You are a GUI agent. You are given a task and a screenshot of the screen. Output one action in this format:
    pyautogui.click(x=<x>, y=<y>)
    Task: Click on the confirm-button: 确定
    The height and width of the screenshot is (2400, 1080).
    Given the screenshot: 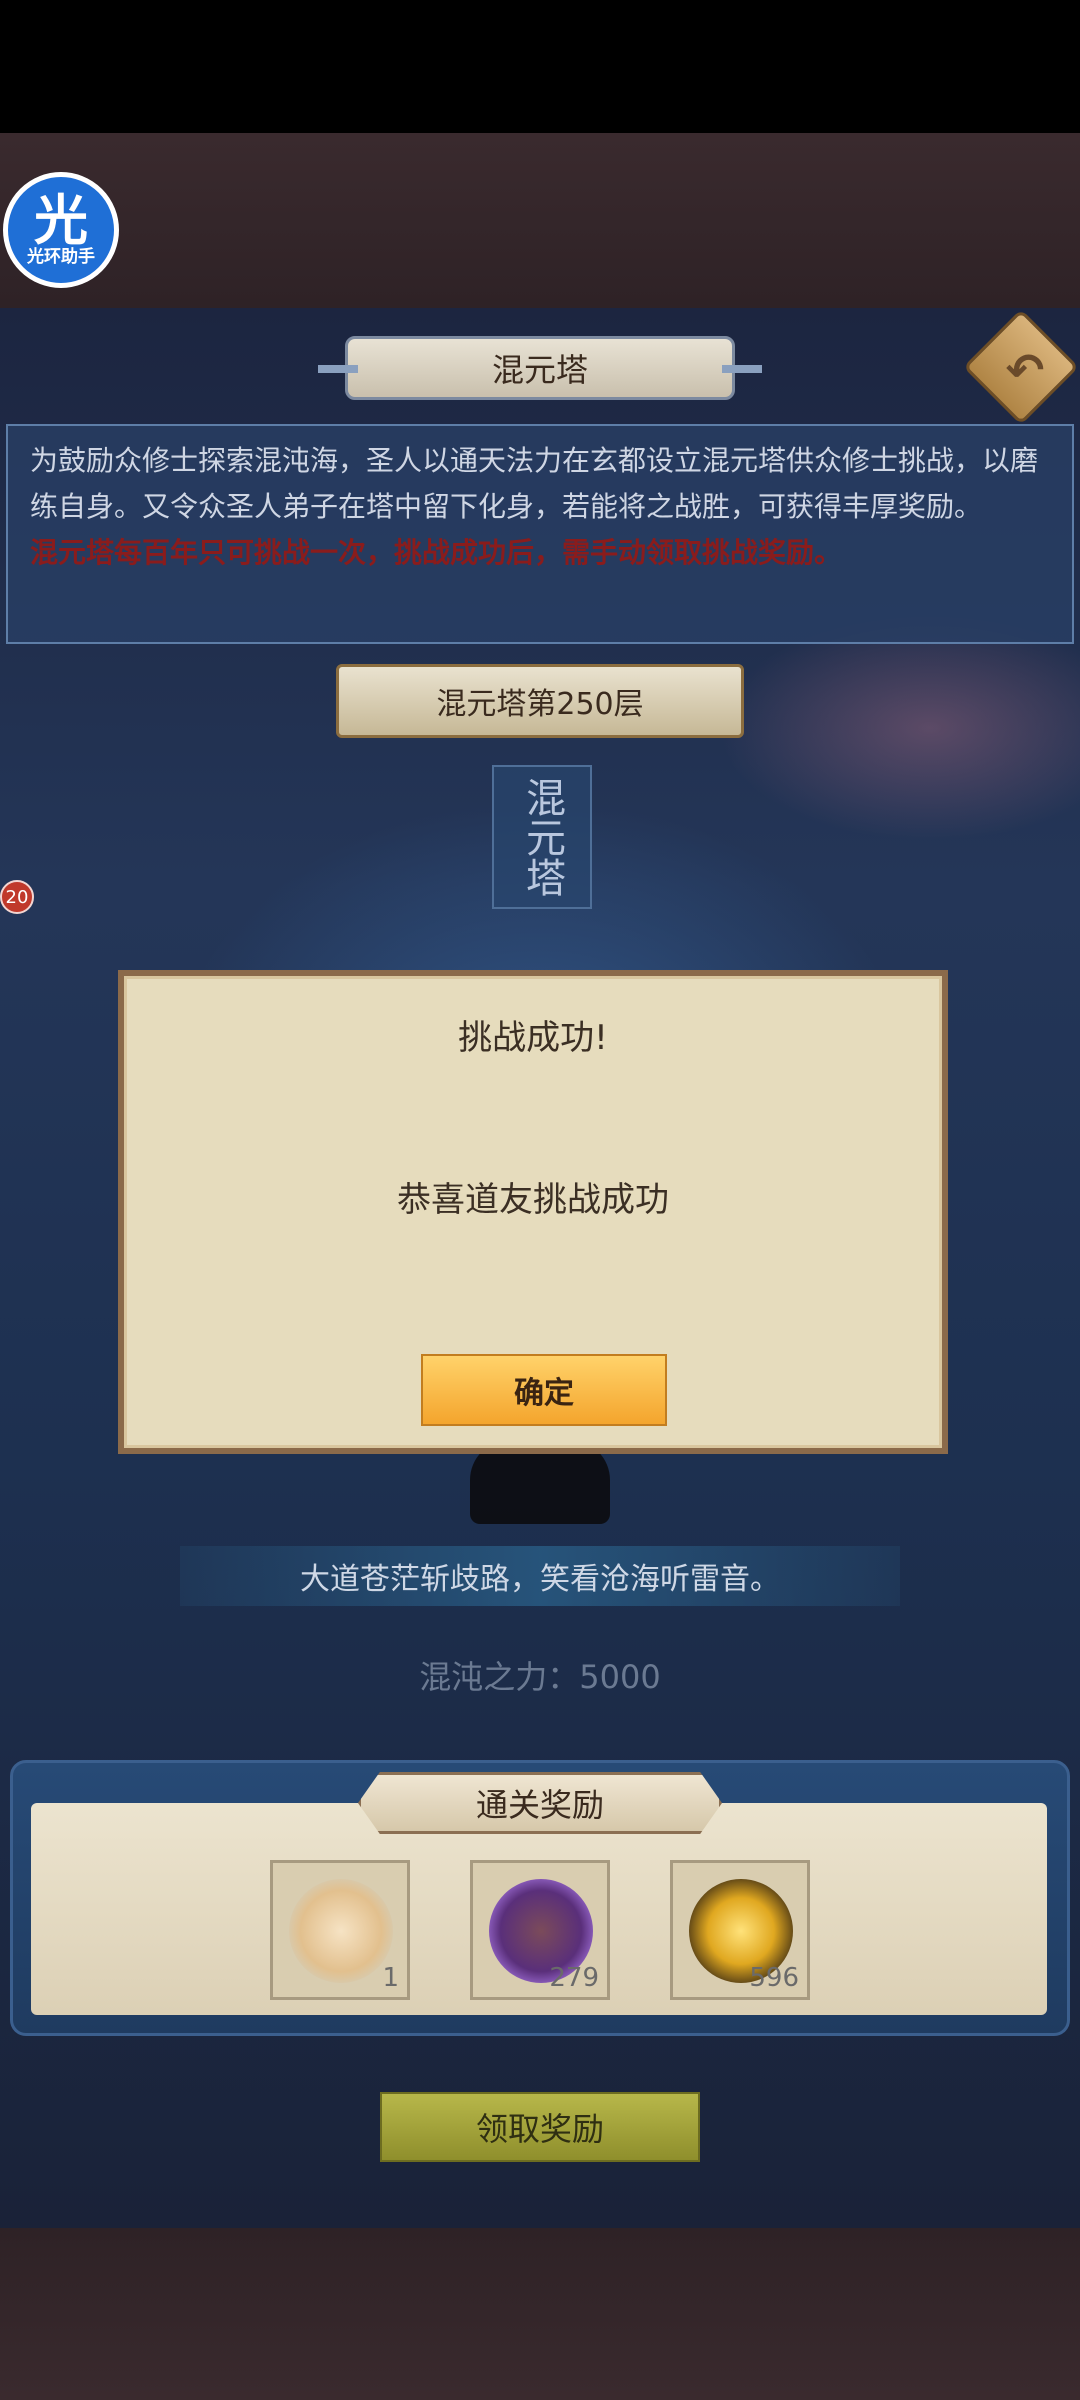 What is the action you would take?
    pyautogui.click(x=544, y=1390)
    